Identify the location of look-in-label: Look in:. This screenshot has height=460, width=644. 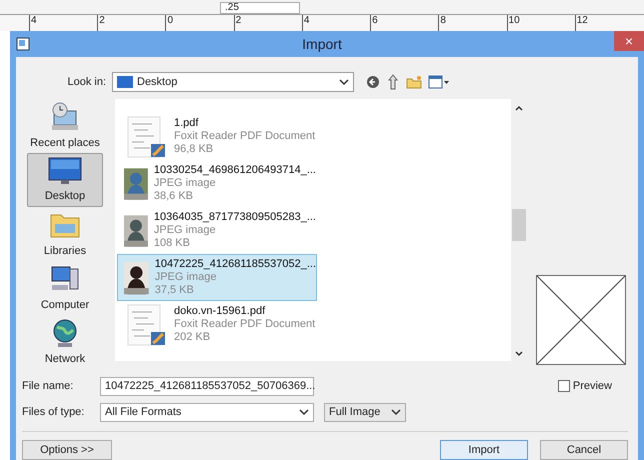
(86, 82).